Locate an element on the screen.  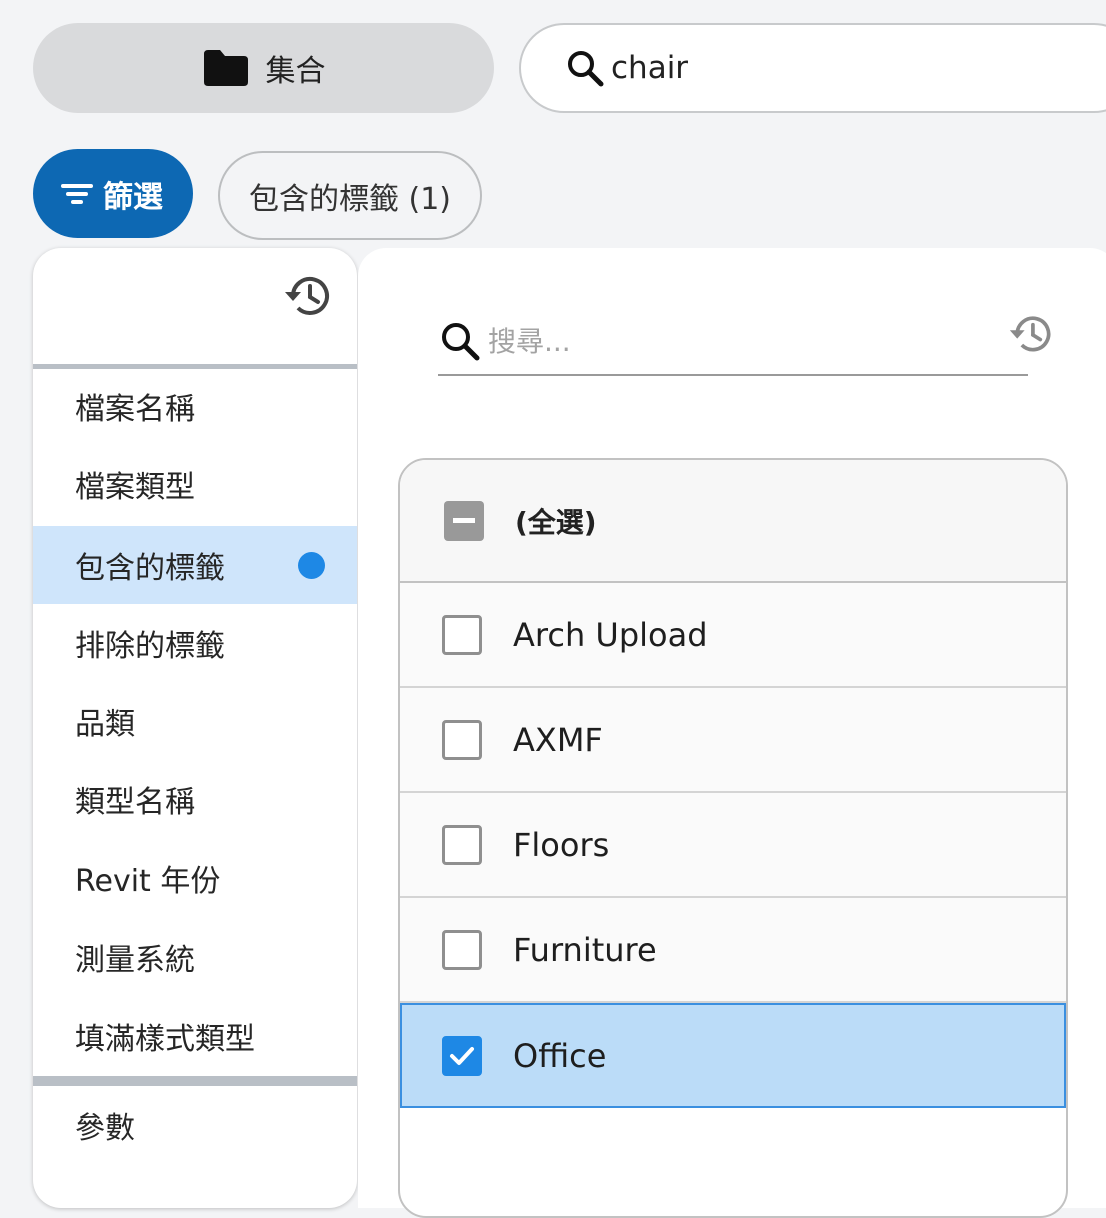
field-item-label: 檔案類型 is located at coordinates (135, 487).